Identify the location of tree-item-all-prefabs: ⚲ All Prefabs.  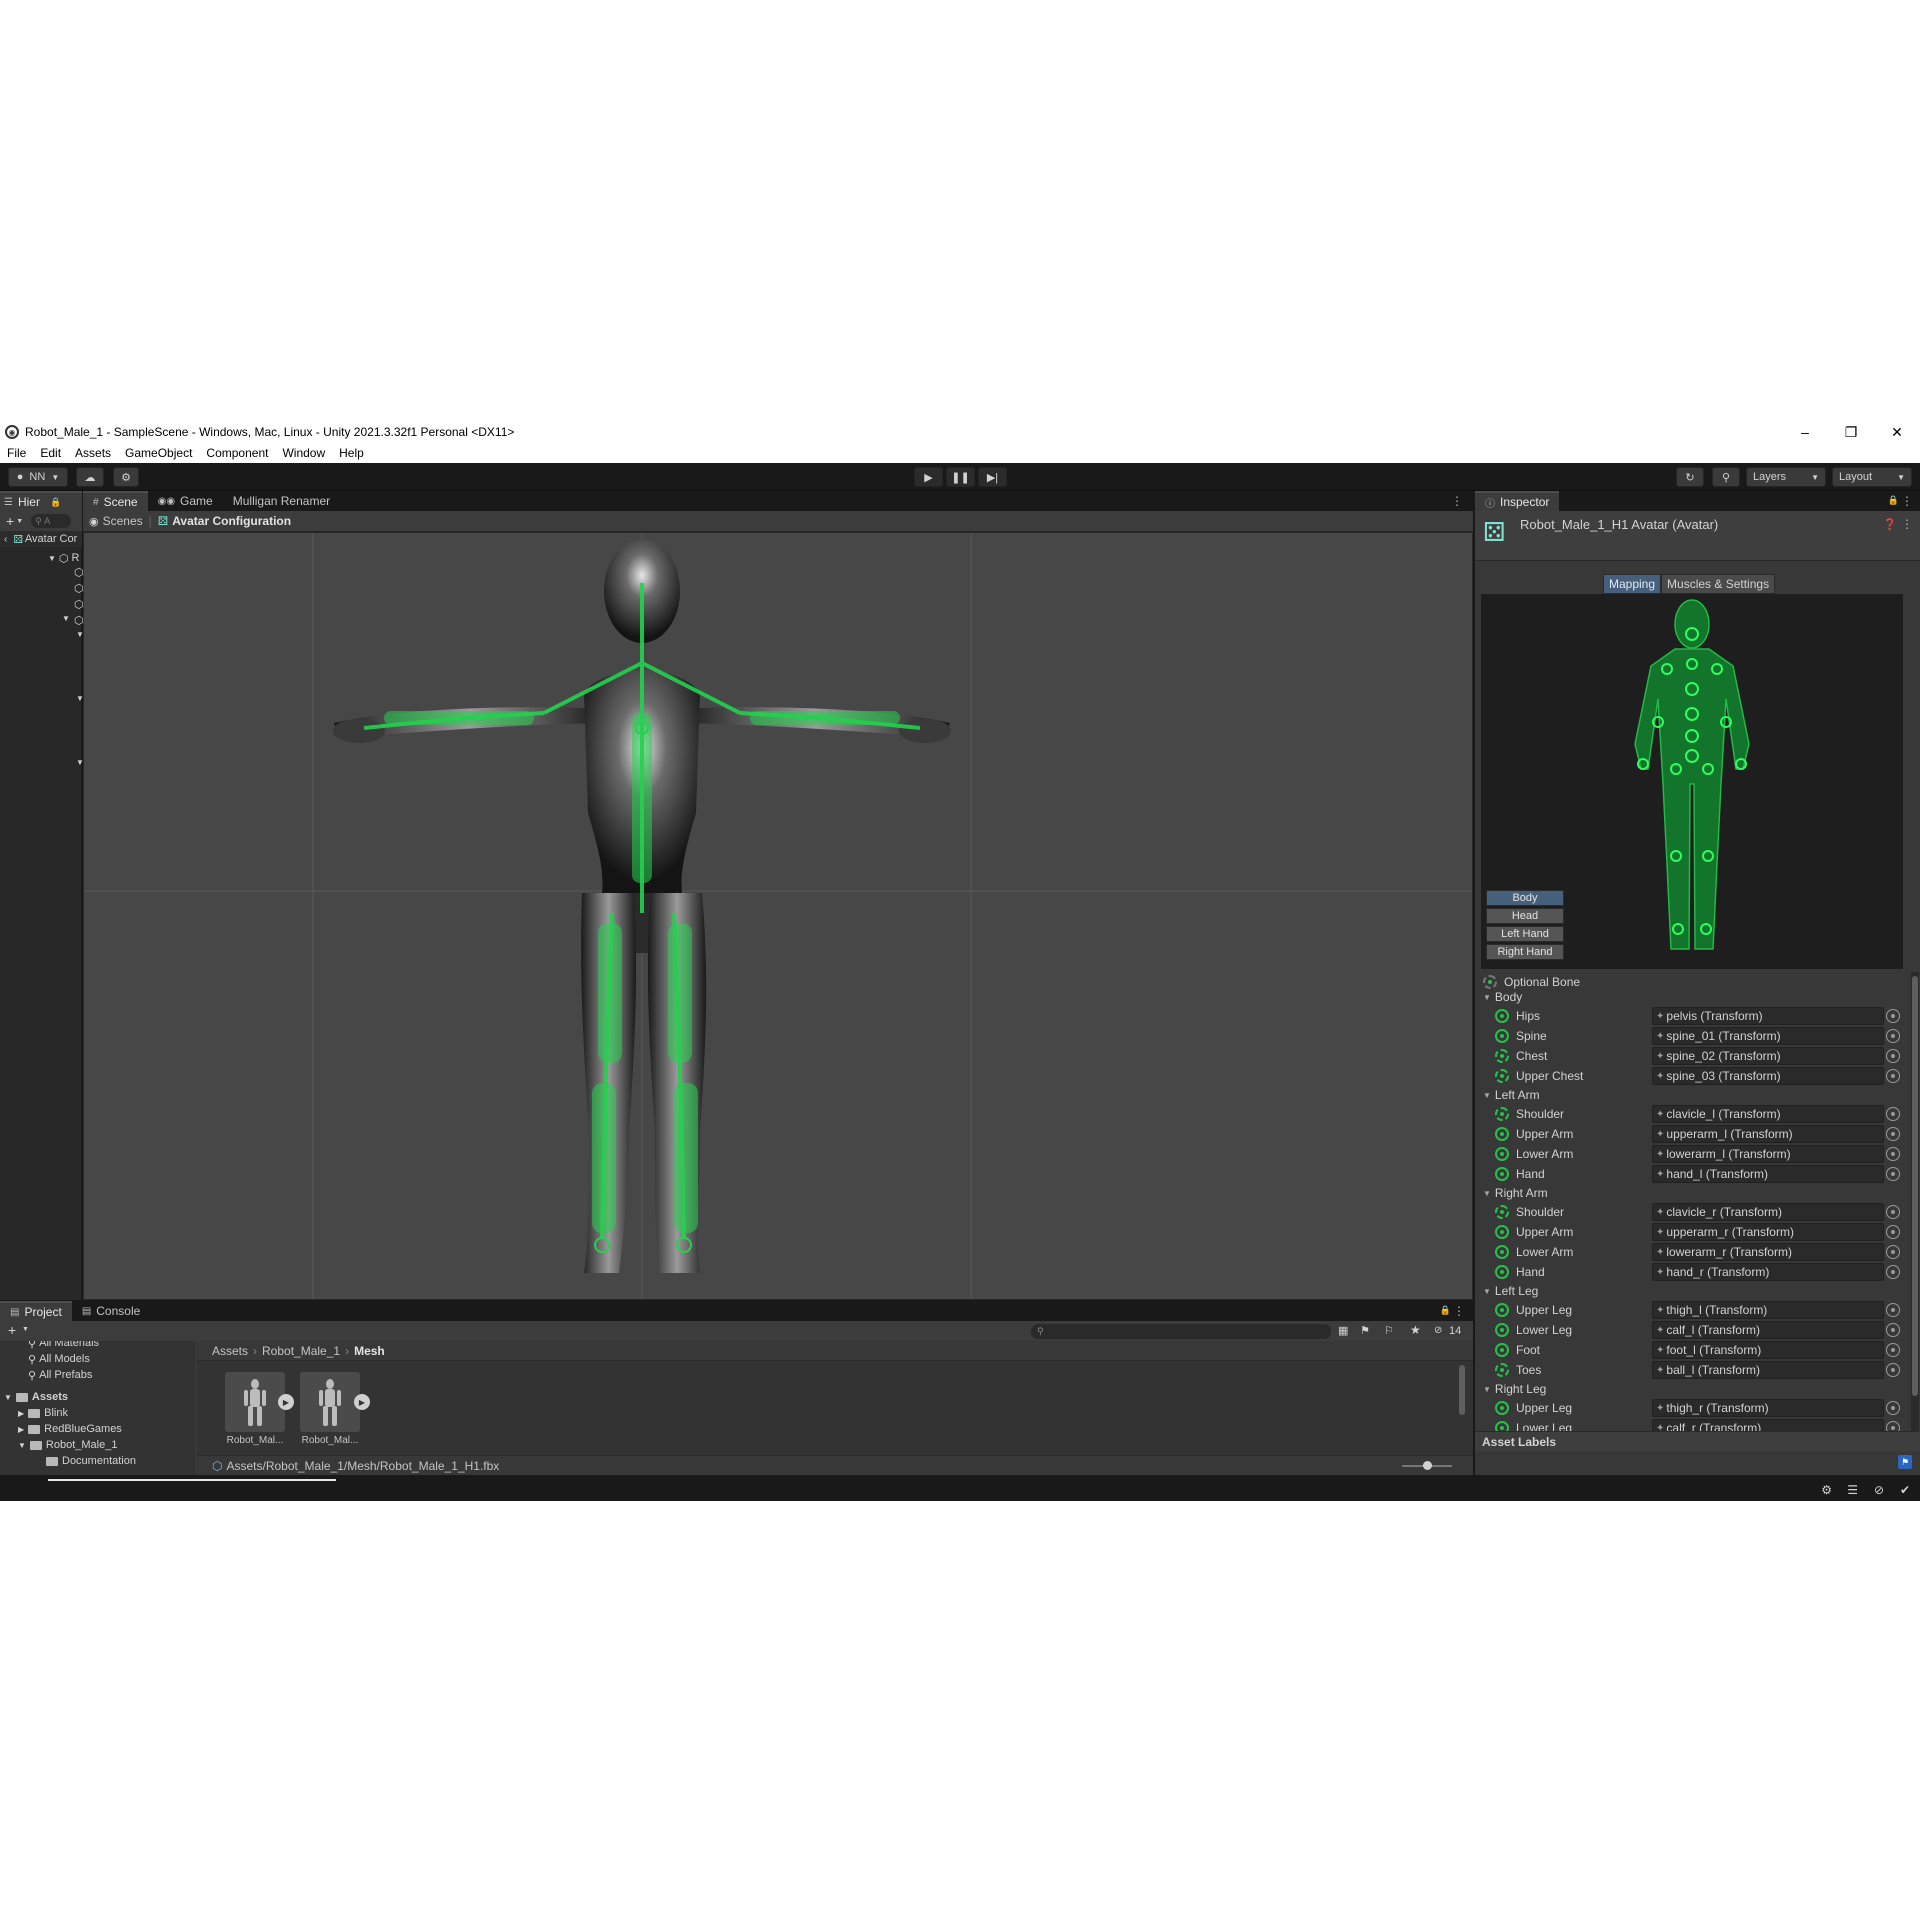
(60, 1375).